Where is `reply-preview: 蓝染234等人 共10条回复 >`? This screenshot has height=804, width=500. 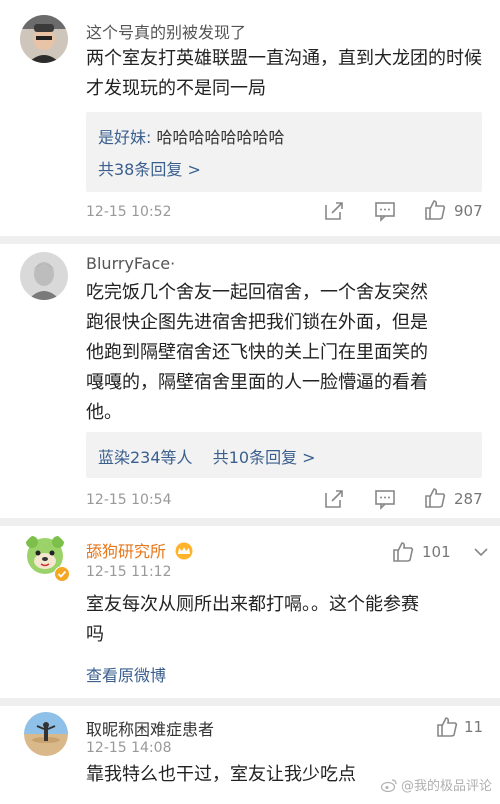
reply-preview: 蓝染234等人 共10条回复 > is located at coordinates (284, 455).